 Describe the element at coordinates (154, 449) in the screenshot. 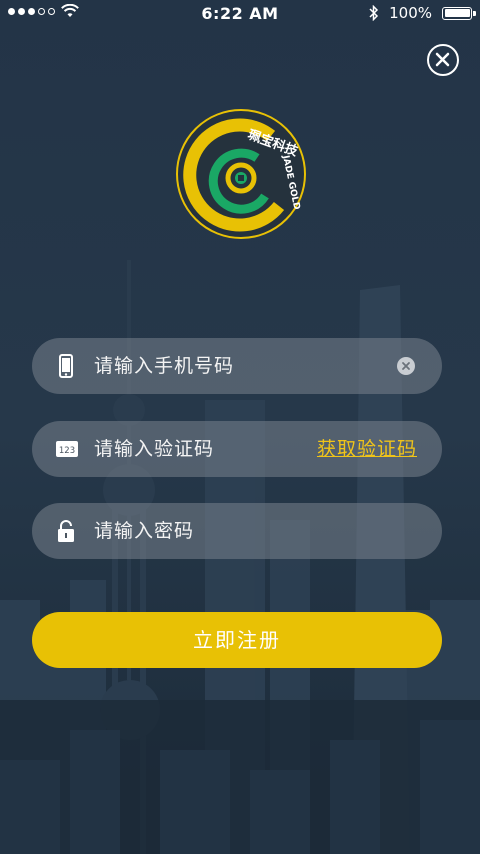

I see `code-placeholder: 请输入验证码` at that location.